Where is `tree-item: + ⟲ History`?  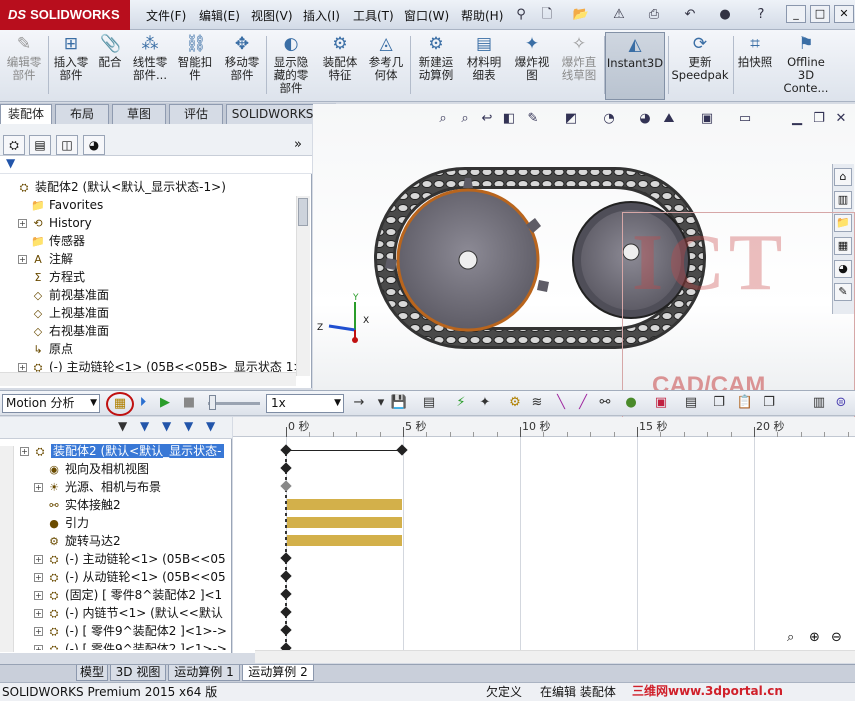
tree-item: + ⟲ History is located at coordinates (46, 223).